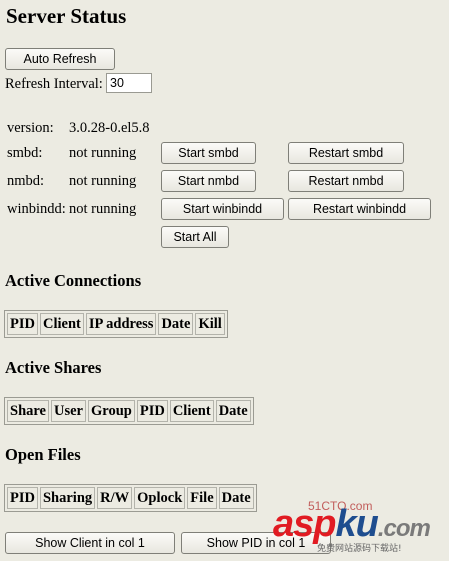  I want to click on nmbd-label: nmbd:, so click(26, 181).